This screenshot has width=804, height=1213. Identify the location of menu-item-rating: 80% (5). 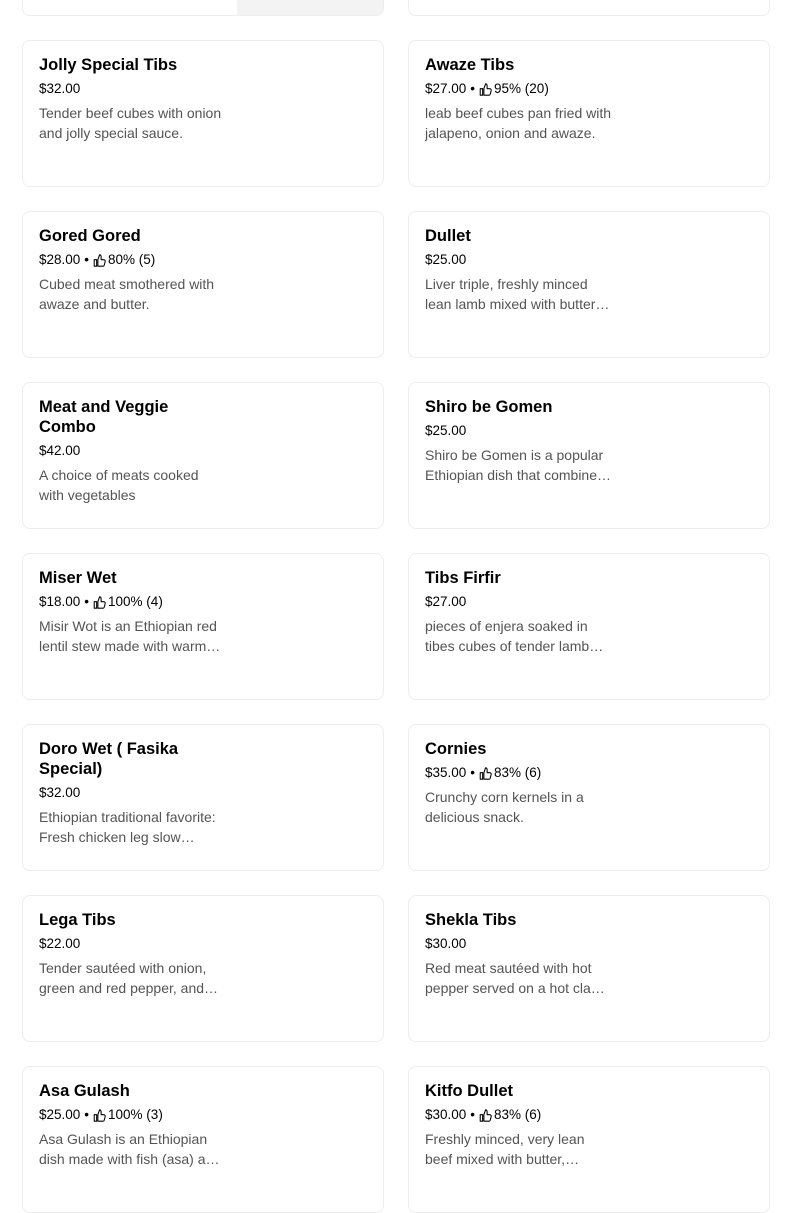
(132, 259).